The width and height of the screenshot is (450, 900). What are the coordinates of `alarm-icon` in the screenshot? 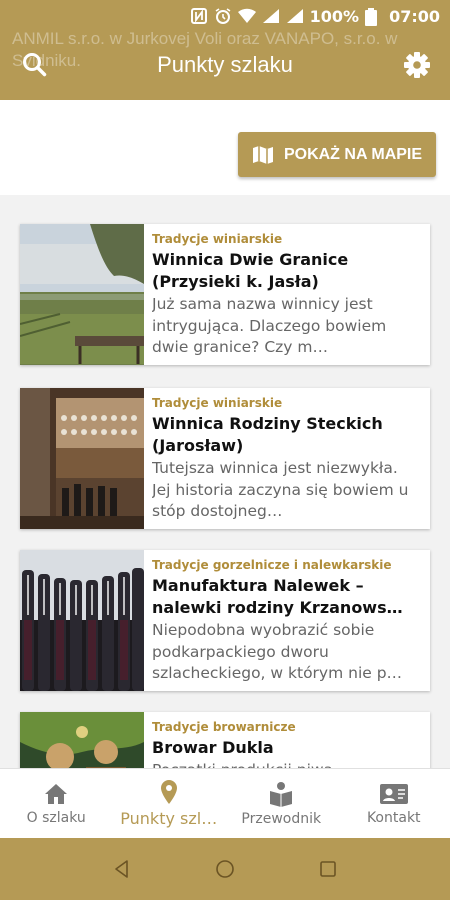 It's located at (223, 16).